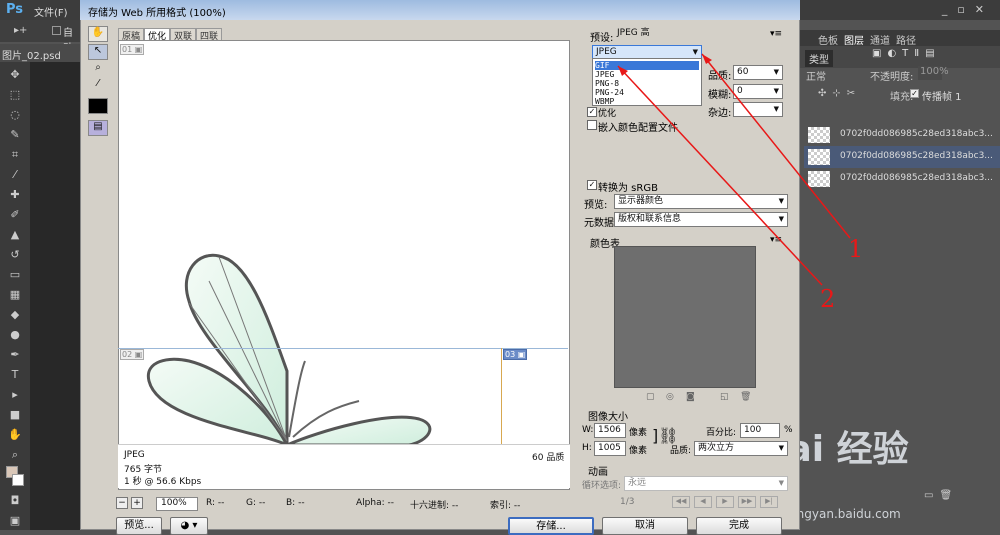 This screenshot has width=1000, height=535. What do you see at coordinates (592, 125) in the screenshot?
I see `embed-profile-checkbox` at bounding box center [592, 125].